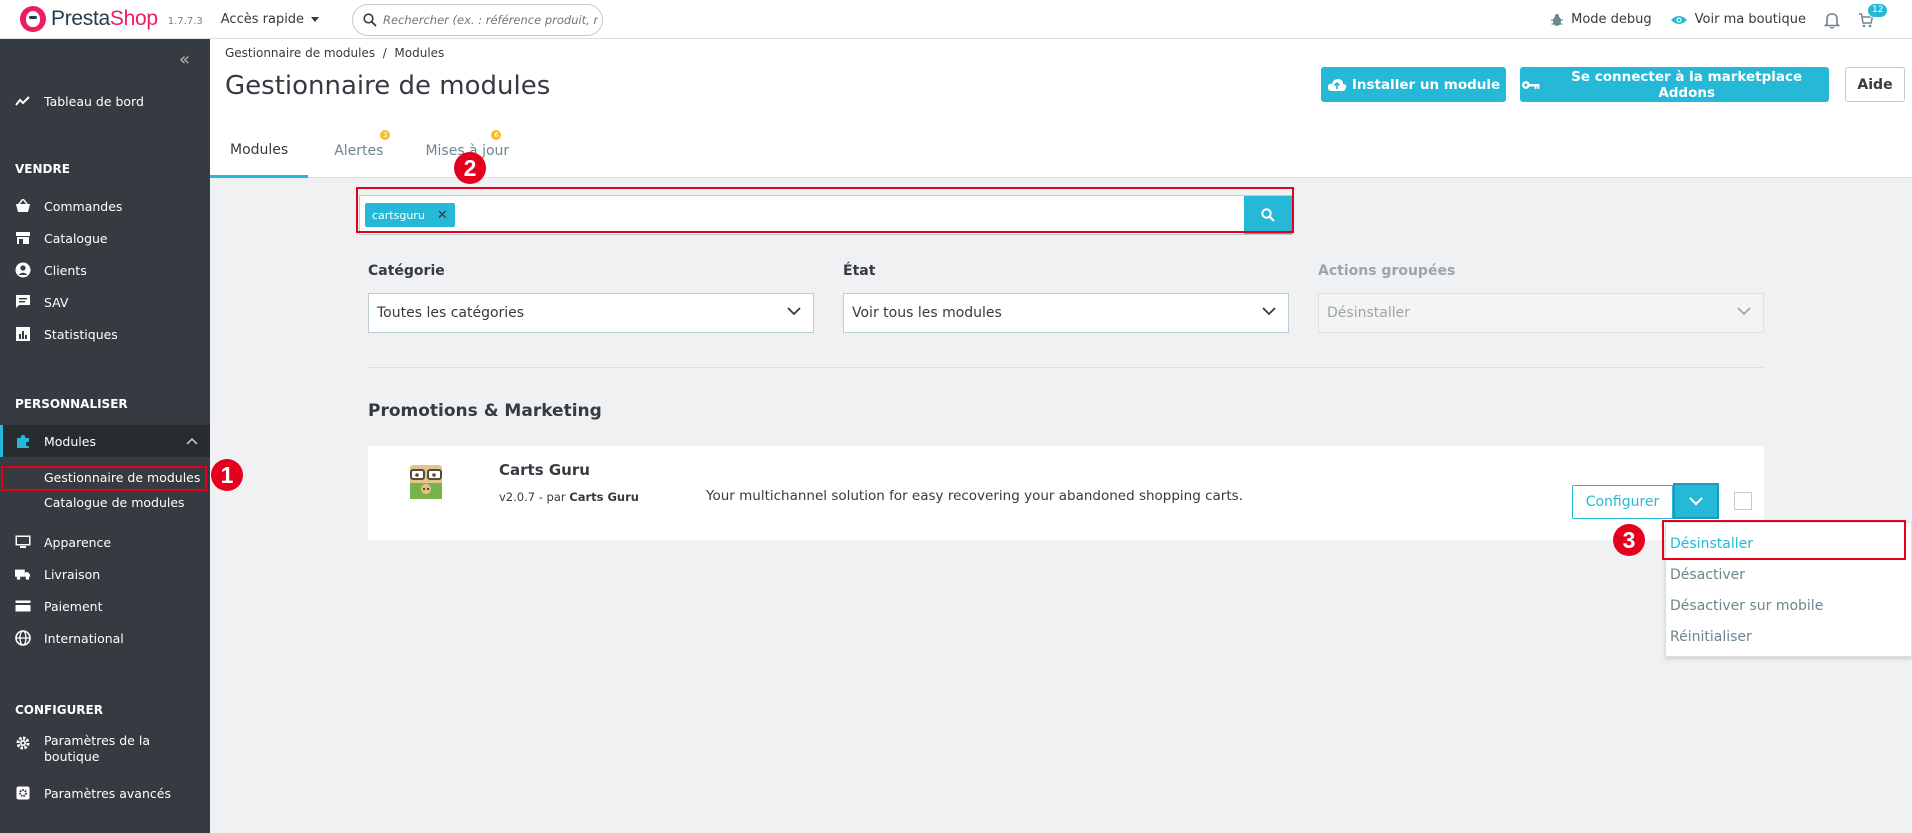  Describe the element at coordinates (385, 135) in the screenshot. I see `alerts-badge: 3` at that location.